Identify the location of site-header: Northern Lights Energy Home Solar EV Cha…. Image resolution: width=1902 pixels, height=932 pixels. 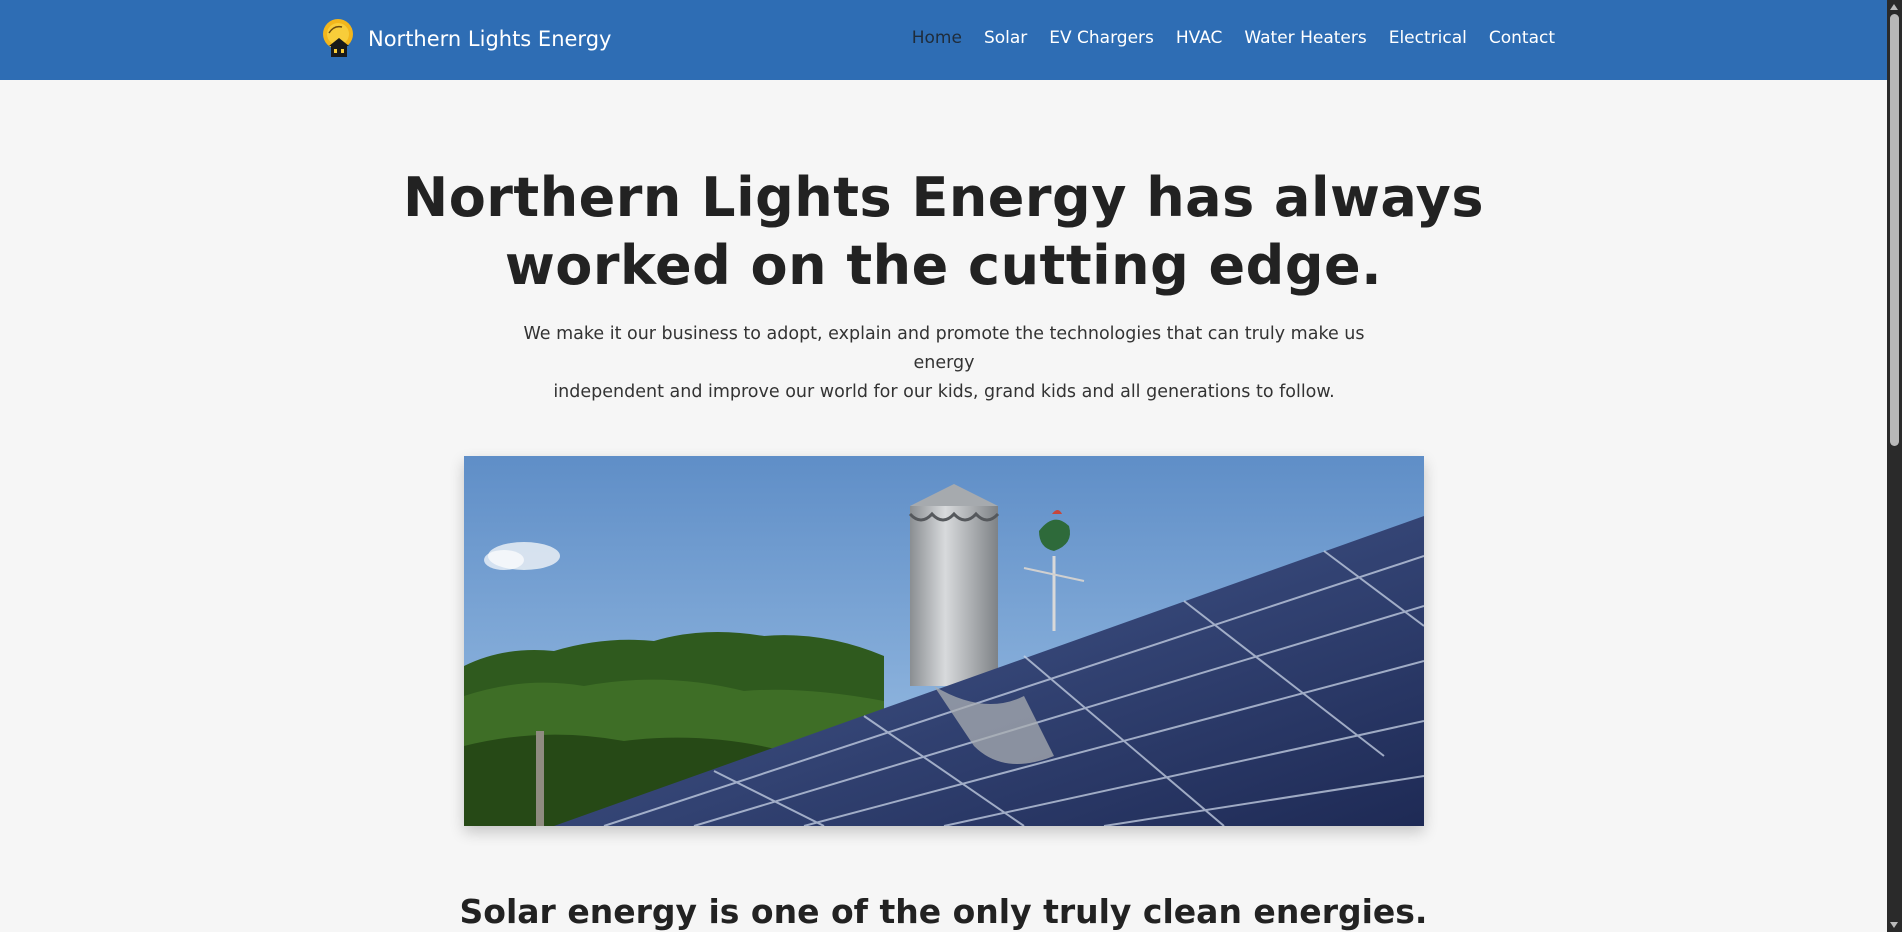
(943, 40).